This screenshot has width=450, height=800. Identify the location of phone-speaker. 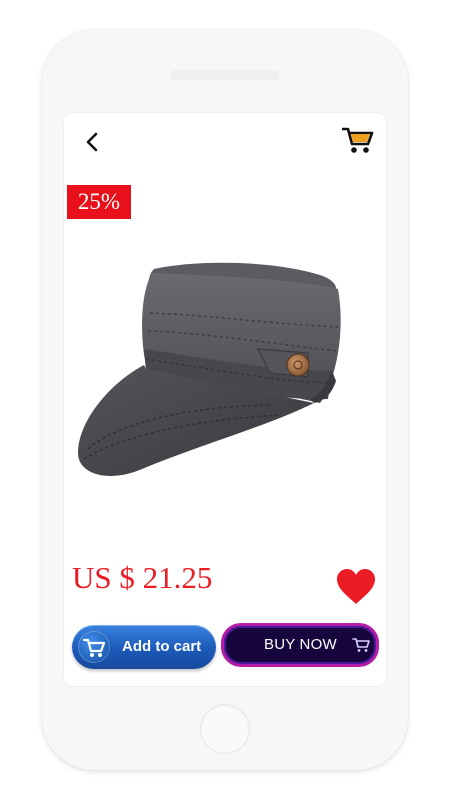
(225, 75).